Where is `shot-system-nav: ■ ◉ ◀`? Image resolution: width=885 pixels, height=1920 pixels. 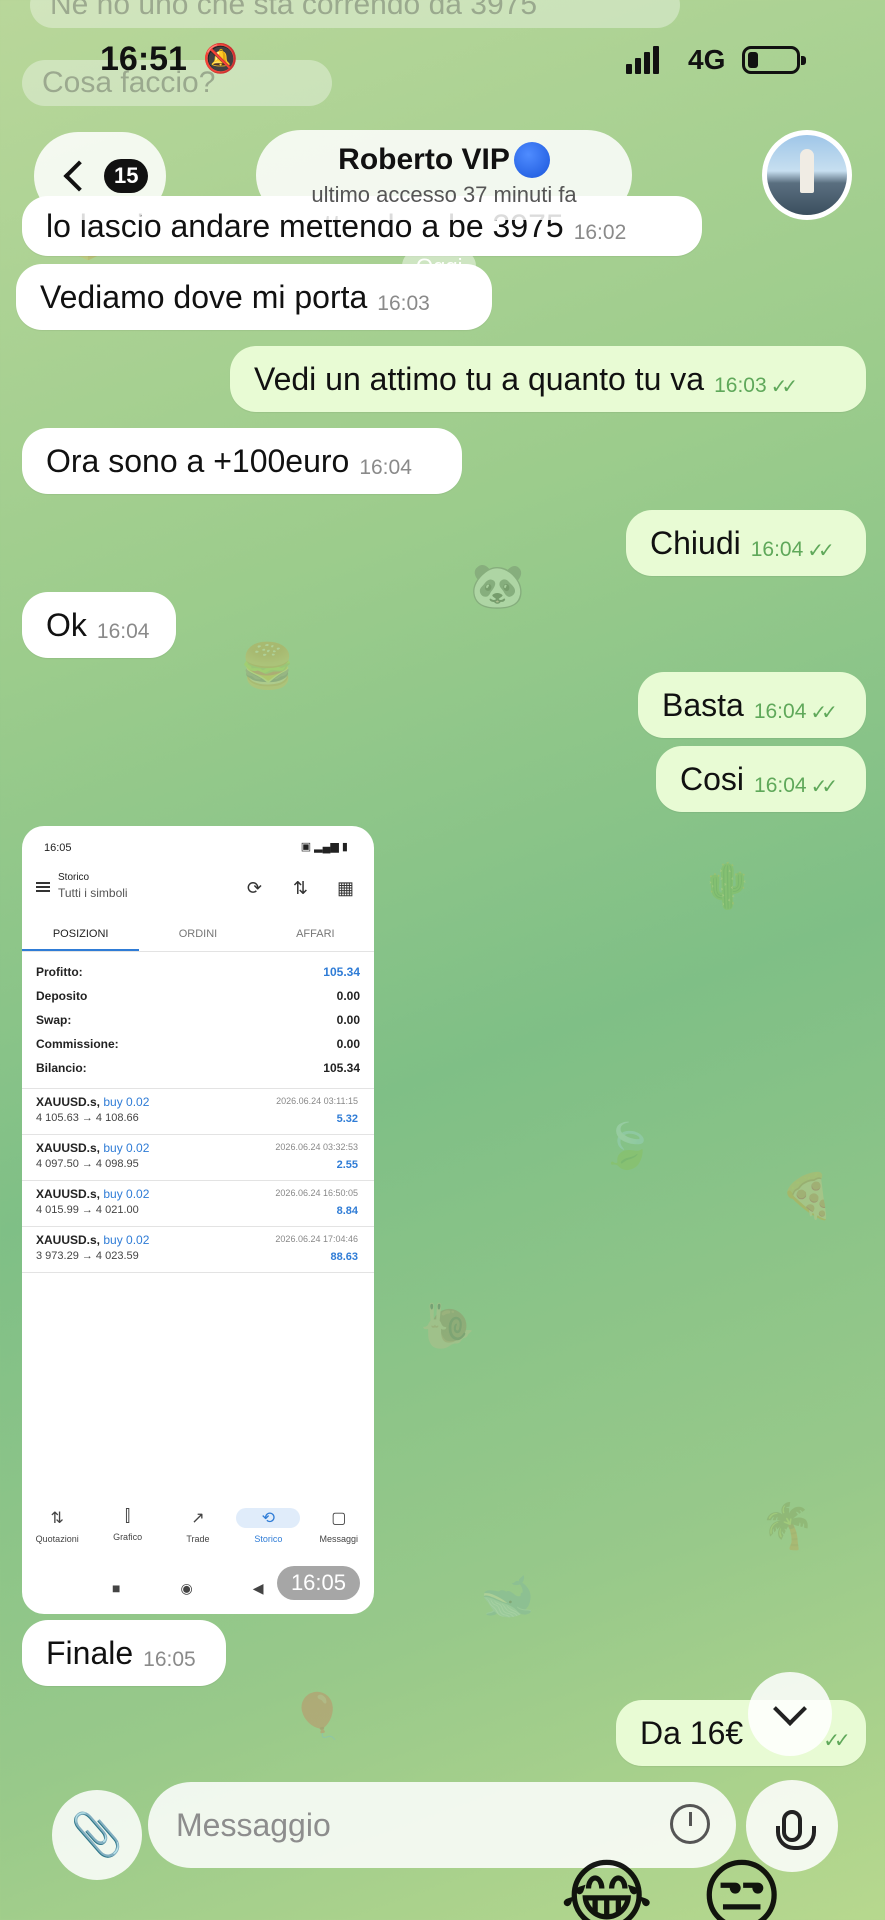
shot-system-nav: ■ ◉ ◀ is located at coordinates (187, 1588).